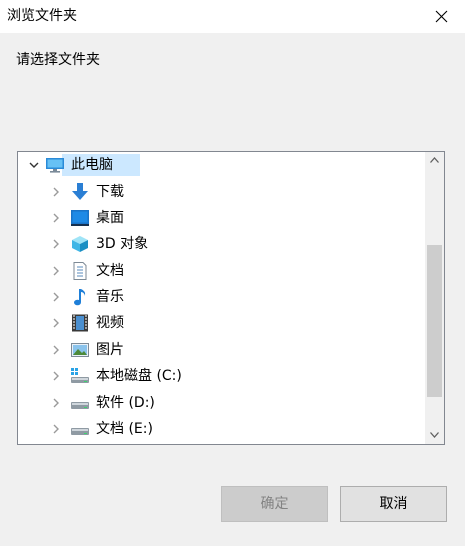  What do you see at coordinates (80, 191) in the screenshot?
I see `download-icon` at bounding box center [80, 191].